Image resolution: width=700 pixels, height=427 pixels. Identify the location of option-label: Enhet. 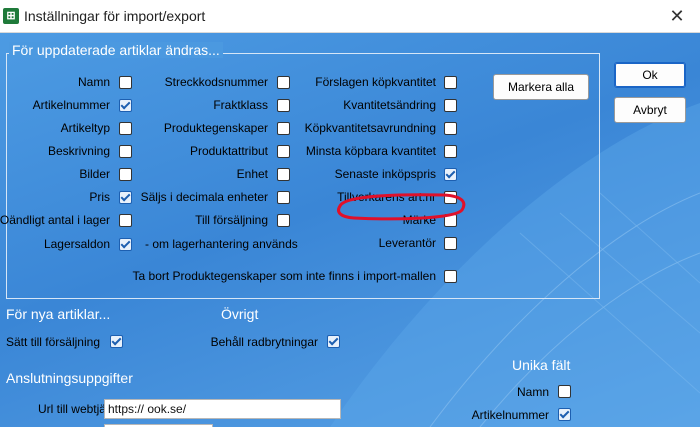
(252, 174).